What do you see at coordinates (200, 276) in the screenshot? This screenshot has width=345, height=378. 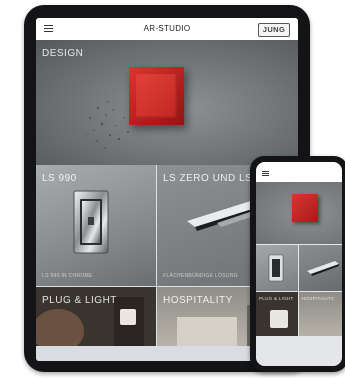 I see `tile-sub-lszero: FLÄCHENBÜNDIGE LÖSUNG` at bounding box center [200, 276].